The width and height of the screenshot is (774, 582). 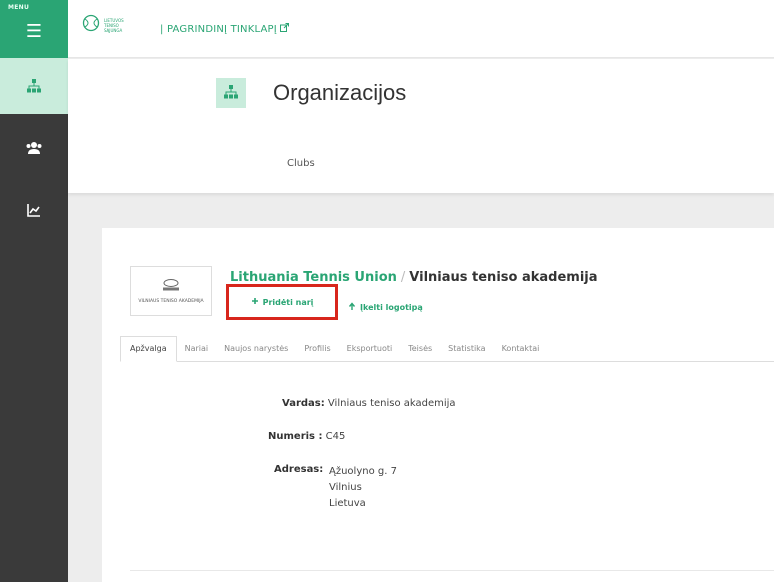 I want to click on address-label: Adresas:, so click(x=299, y=469).